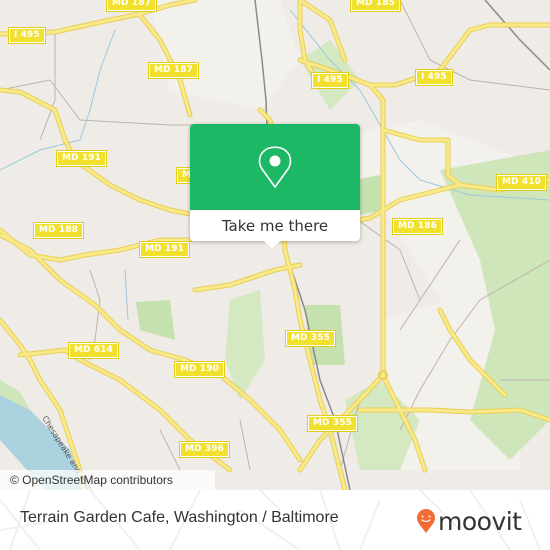 This screenshot has height=550, width=550. What do you see at coordinates (480, 521) in the screenshot?
I see `brand-name: moovit` at bounding box center [480, 521].